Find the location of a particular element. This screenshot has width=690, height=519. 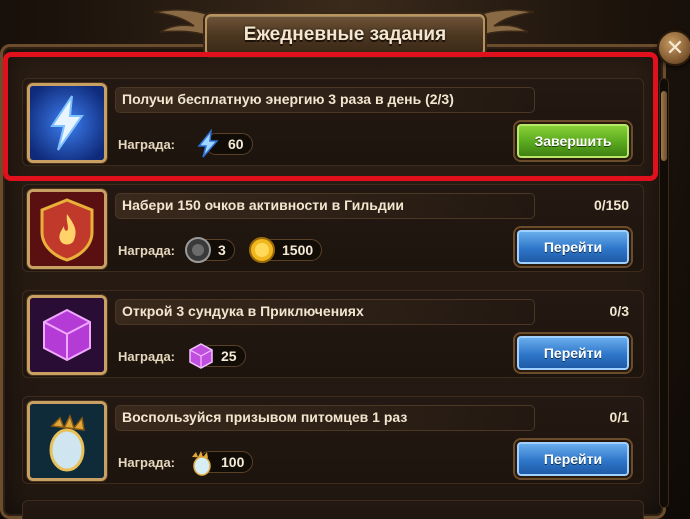

purple-cube-icon is located at coordinates (201, 356).